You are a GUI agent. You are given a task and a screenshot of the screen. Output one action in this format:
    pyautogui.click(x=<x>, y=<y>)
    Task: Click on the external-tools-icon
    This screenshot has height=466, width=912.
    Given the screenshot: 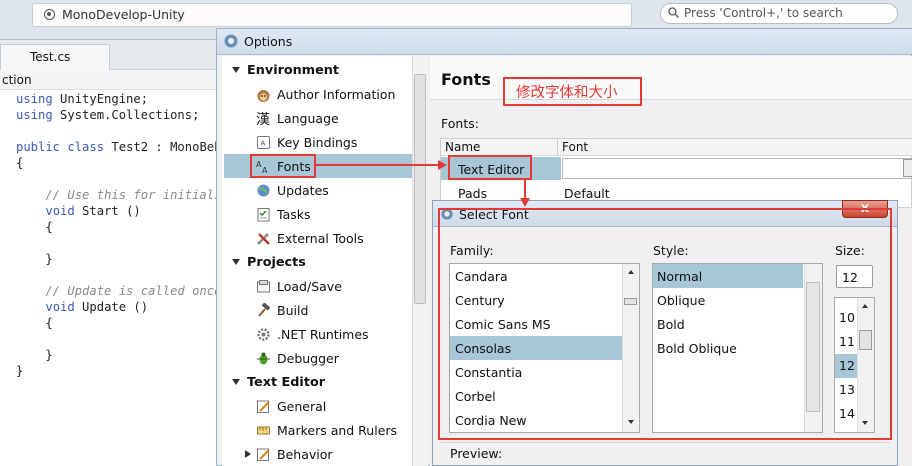 What is the action you would take?
    pyautogui.click(x=263, y=239)
    